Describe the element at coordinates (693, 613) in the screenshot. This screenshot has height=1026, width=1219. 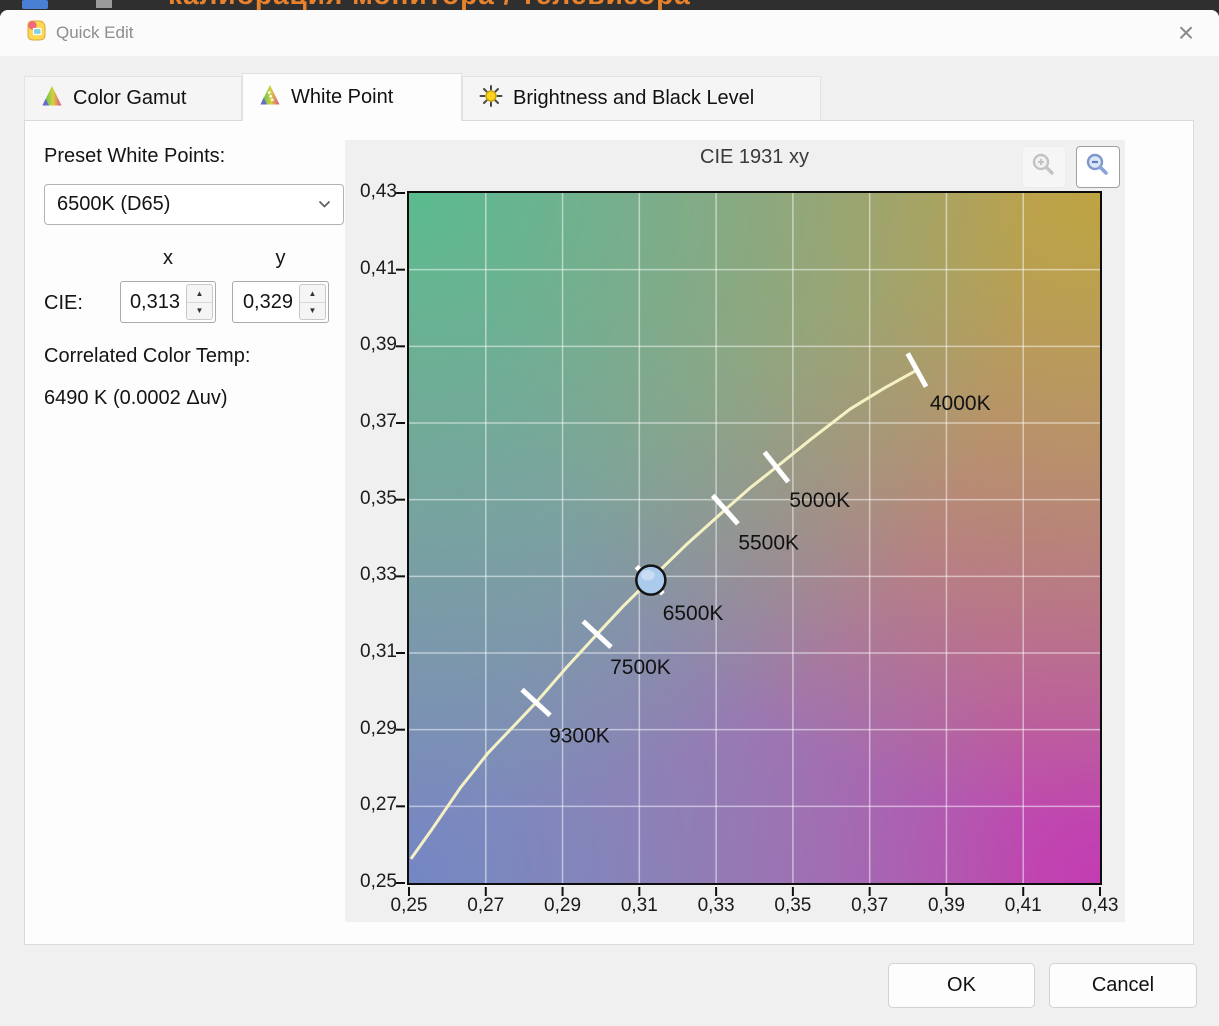
I see `temp-label-6500K: 6500K` at that location.